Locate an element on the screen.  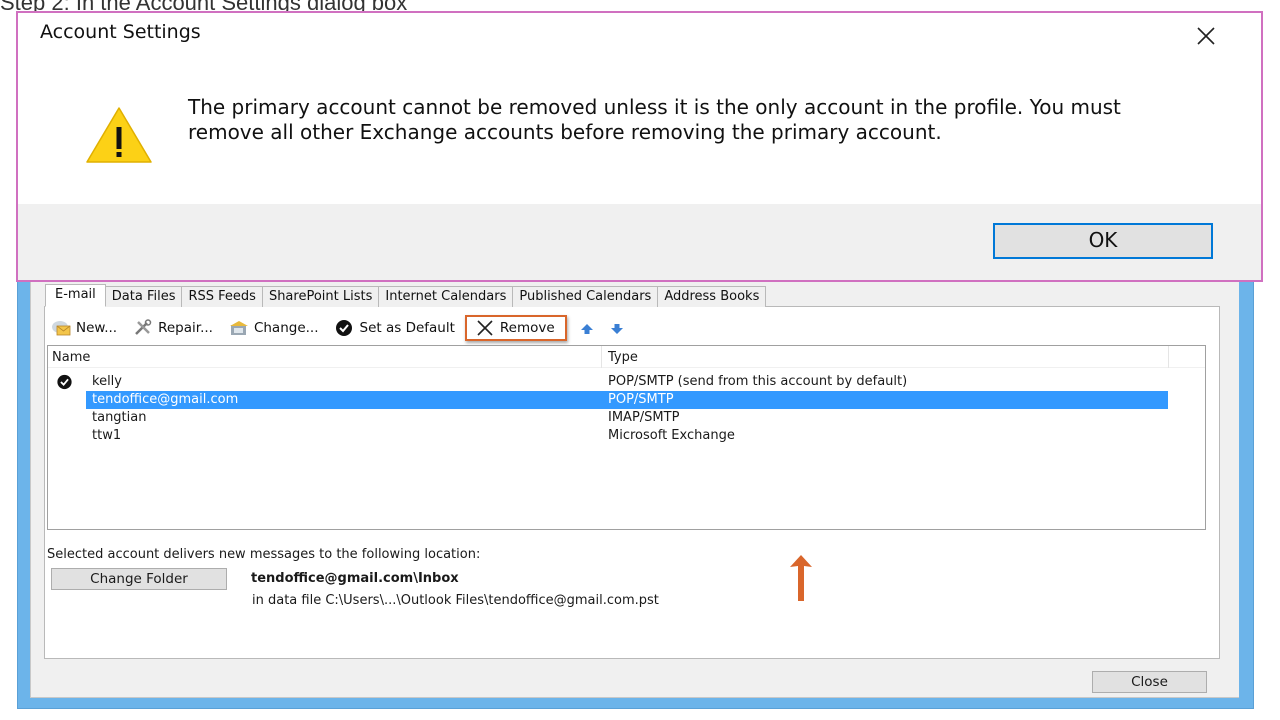
account-row: tangtian IMAP/SMTP is located at coordinates (626, 418).